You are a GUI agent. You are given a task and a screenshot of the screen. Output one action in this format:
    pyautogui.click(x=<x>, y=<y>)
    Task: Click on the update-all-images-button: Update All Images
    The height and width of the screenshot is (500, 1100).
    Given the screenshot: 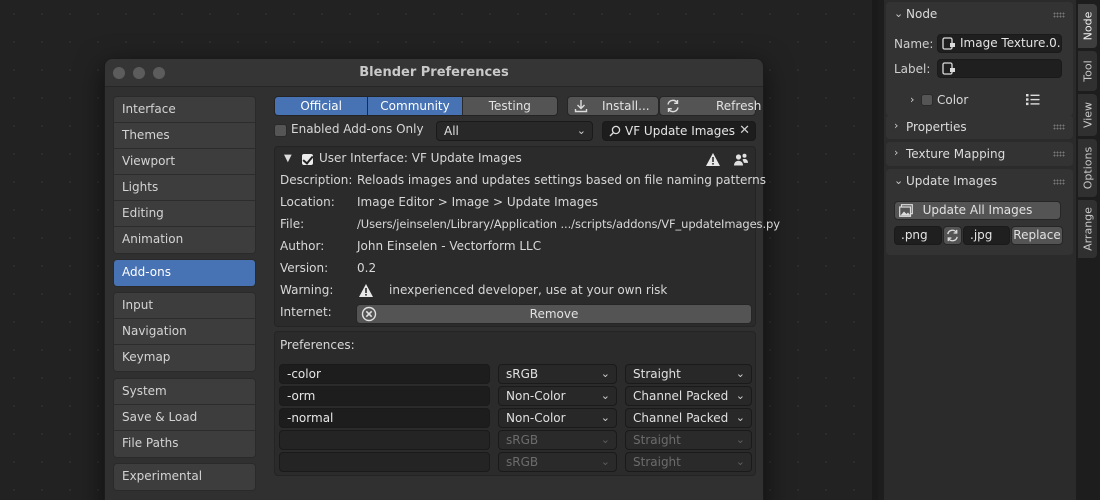 What is the action you would take?
    pyautogui.click(x=977, y=210)
    